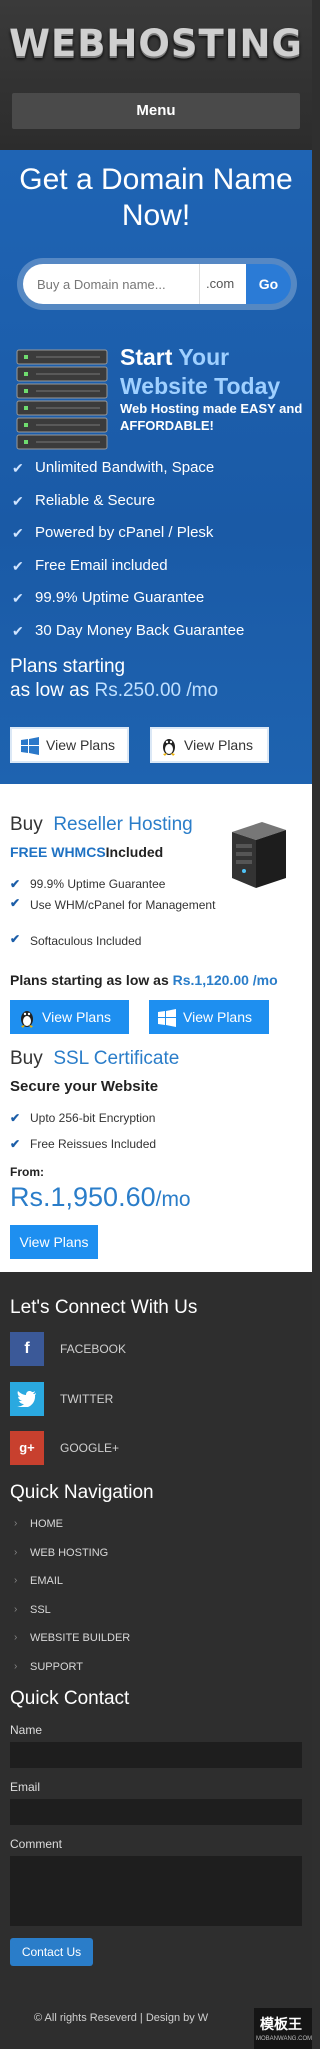 The height and width of the screenshot is (2049, 320). I want to click on feature-label: Unlimited Bandwith, Space, so click(125, 467).